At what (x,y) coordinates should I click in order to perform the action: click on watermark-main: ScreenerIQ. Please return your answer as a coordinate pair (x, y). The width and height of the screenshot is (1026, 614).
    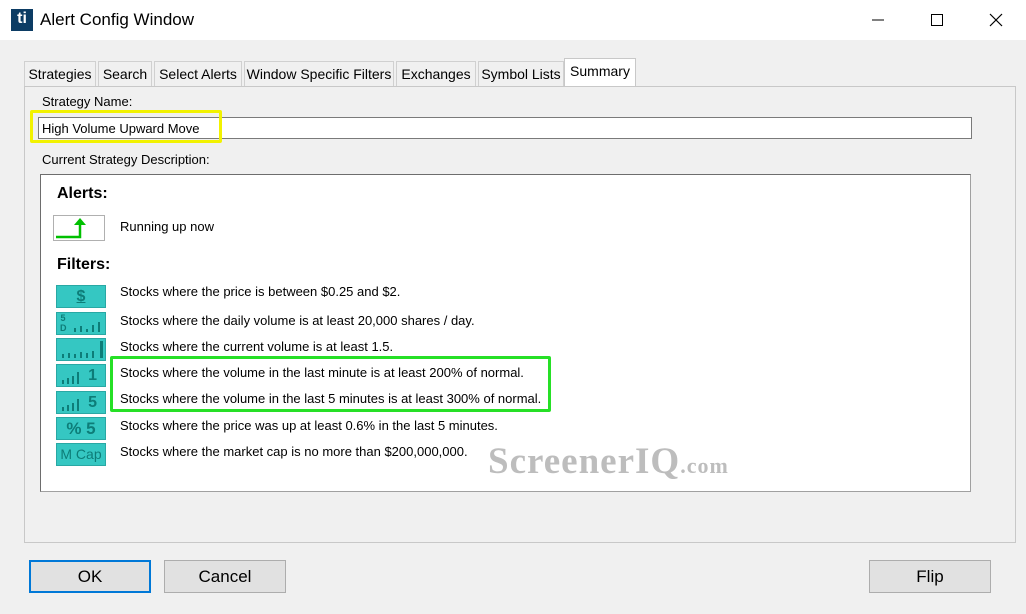
    Looking at the image, I should click on (584, 461).